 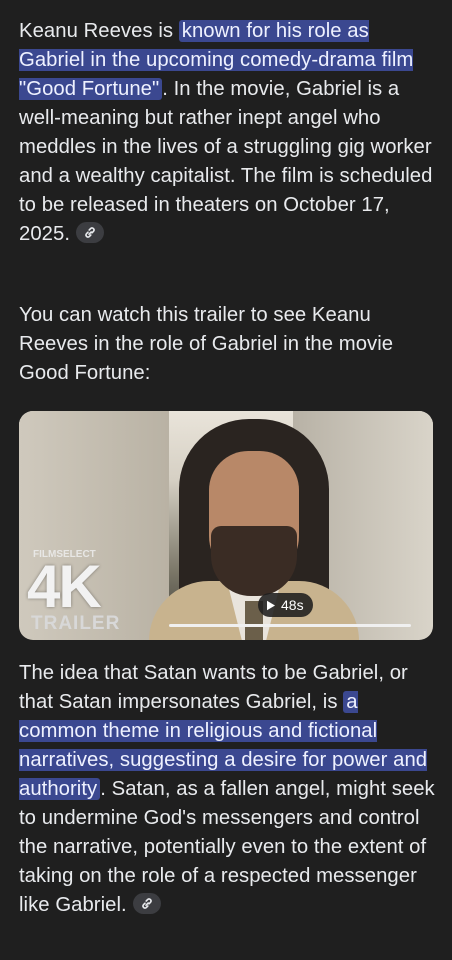 I want to click on quality-logo: 4K, so click(x=64, y=586).